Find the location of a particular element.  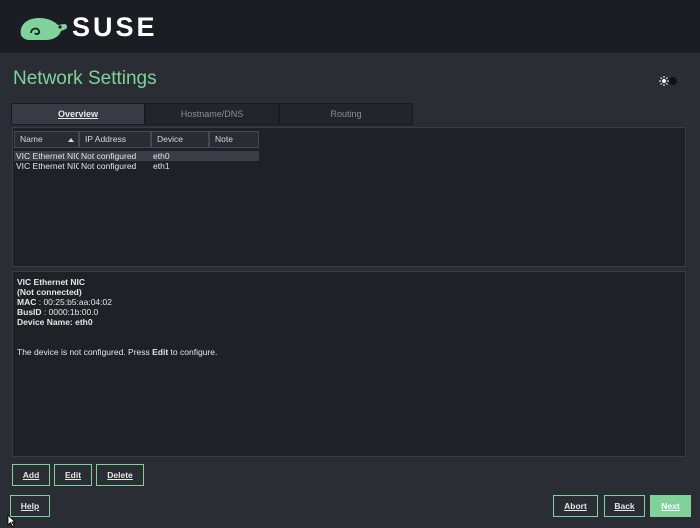

busid-label: BusID is located at coordinates (29, 312).